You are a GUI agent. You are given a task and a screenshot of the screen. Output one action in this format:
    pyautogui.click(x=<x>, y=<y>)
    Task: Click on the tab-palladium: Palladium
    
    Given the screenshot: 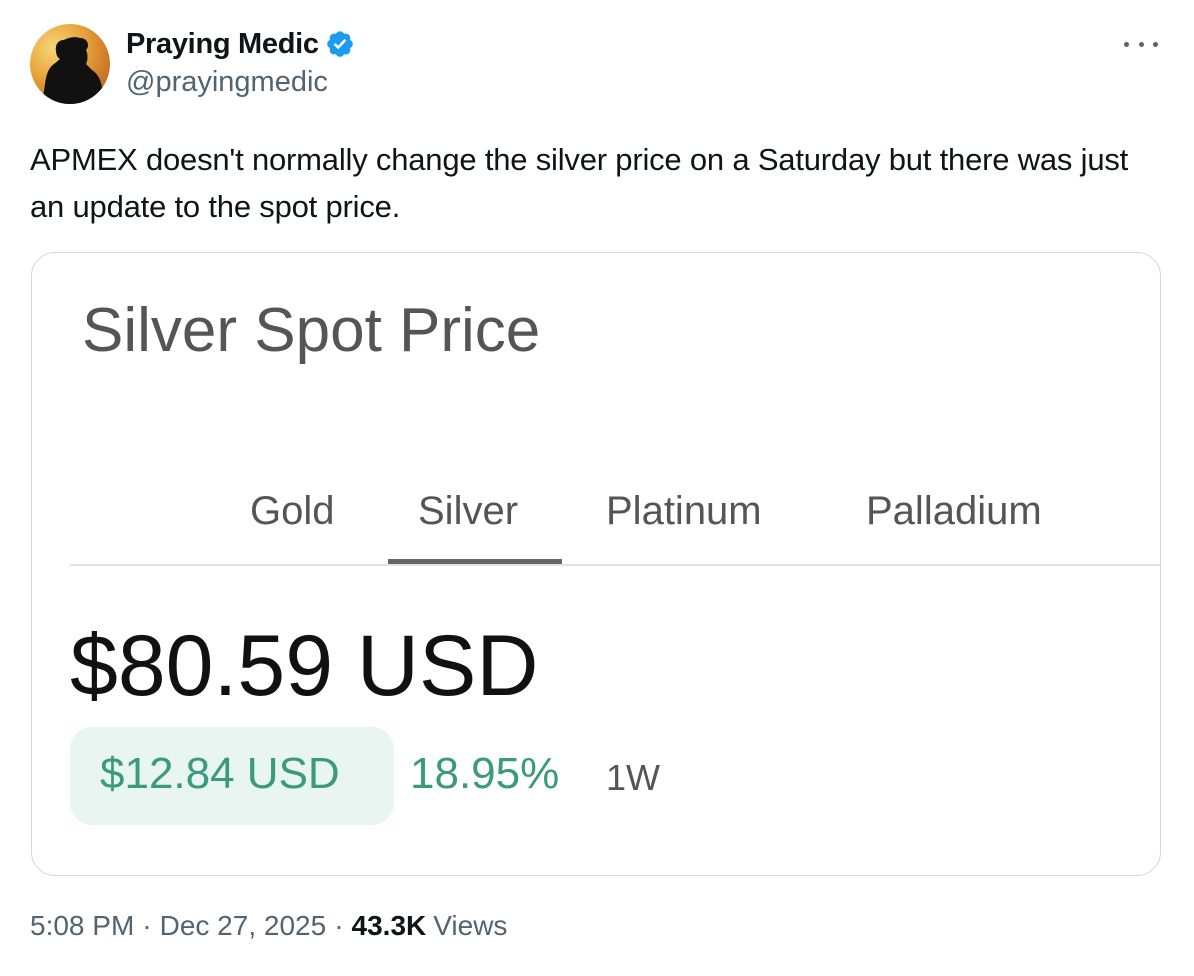 What is the action you would take?
    pyautogui.click(x=954, y=511)
    